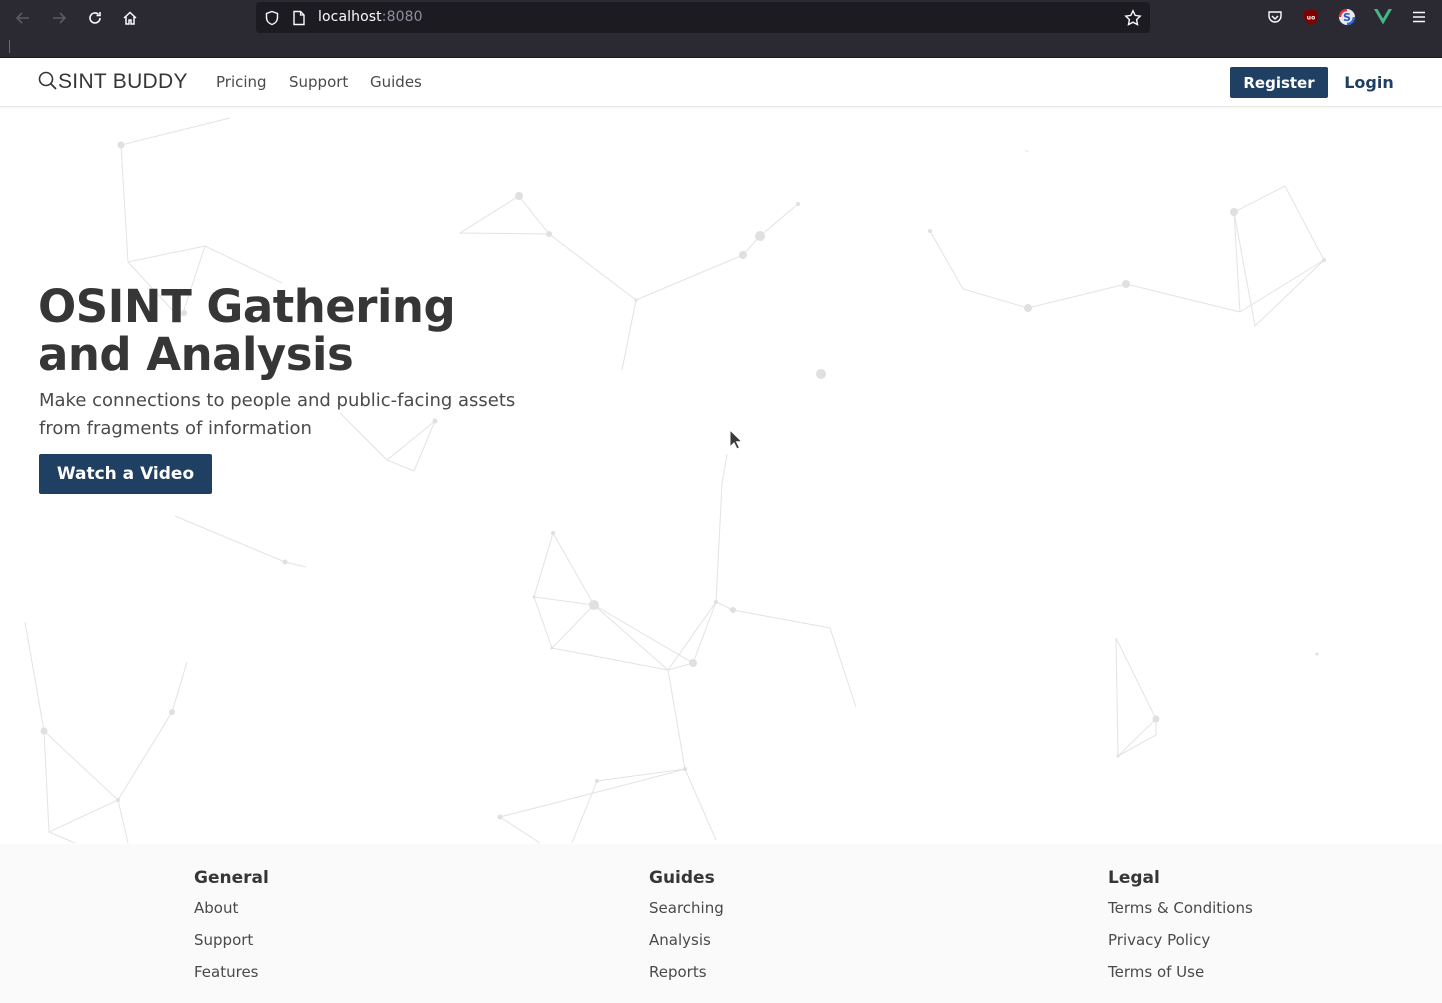  Describe the element at coordinates (1279, 82) in the screenshot. I see `register-button: Register` at that location.